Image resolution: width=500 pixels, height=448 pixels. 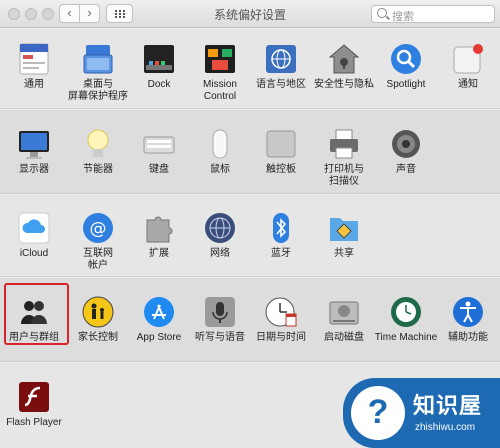 I want to click on notifications-icon, so click(x=468, y=59).